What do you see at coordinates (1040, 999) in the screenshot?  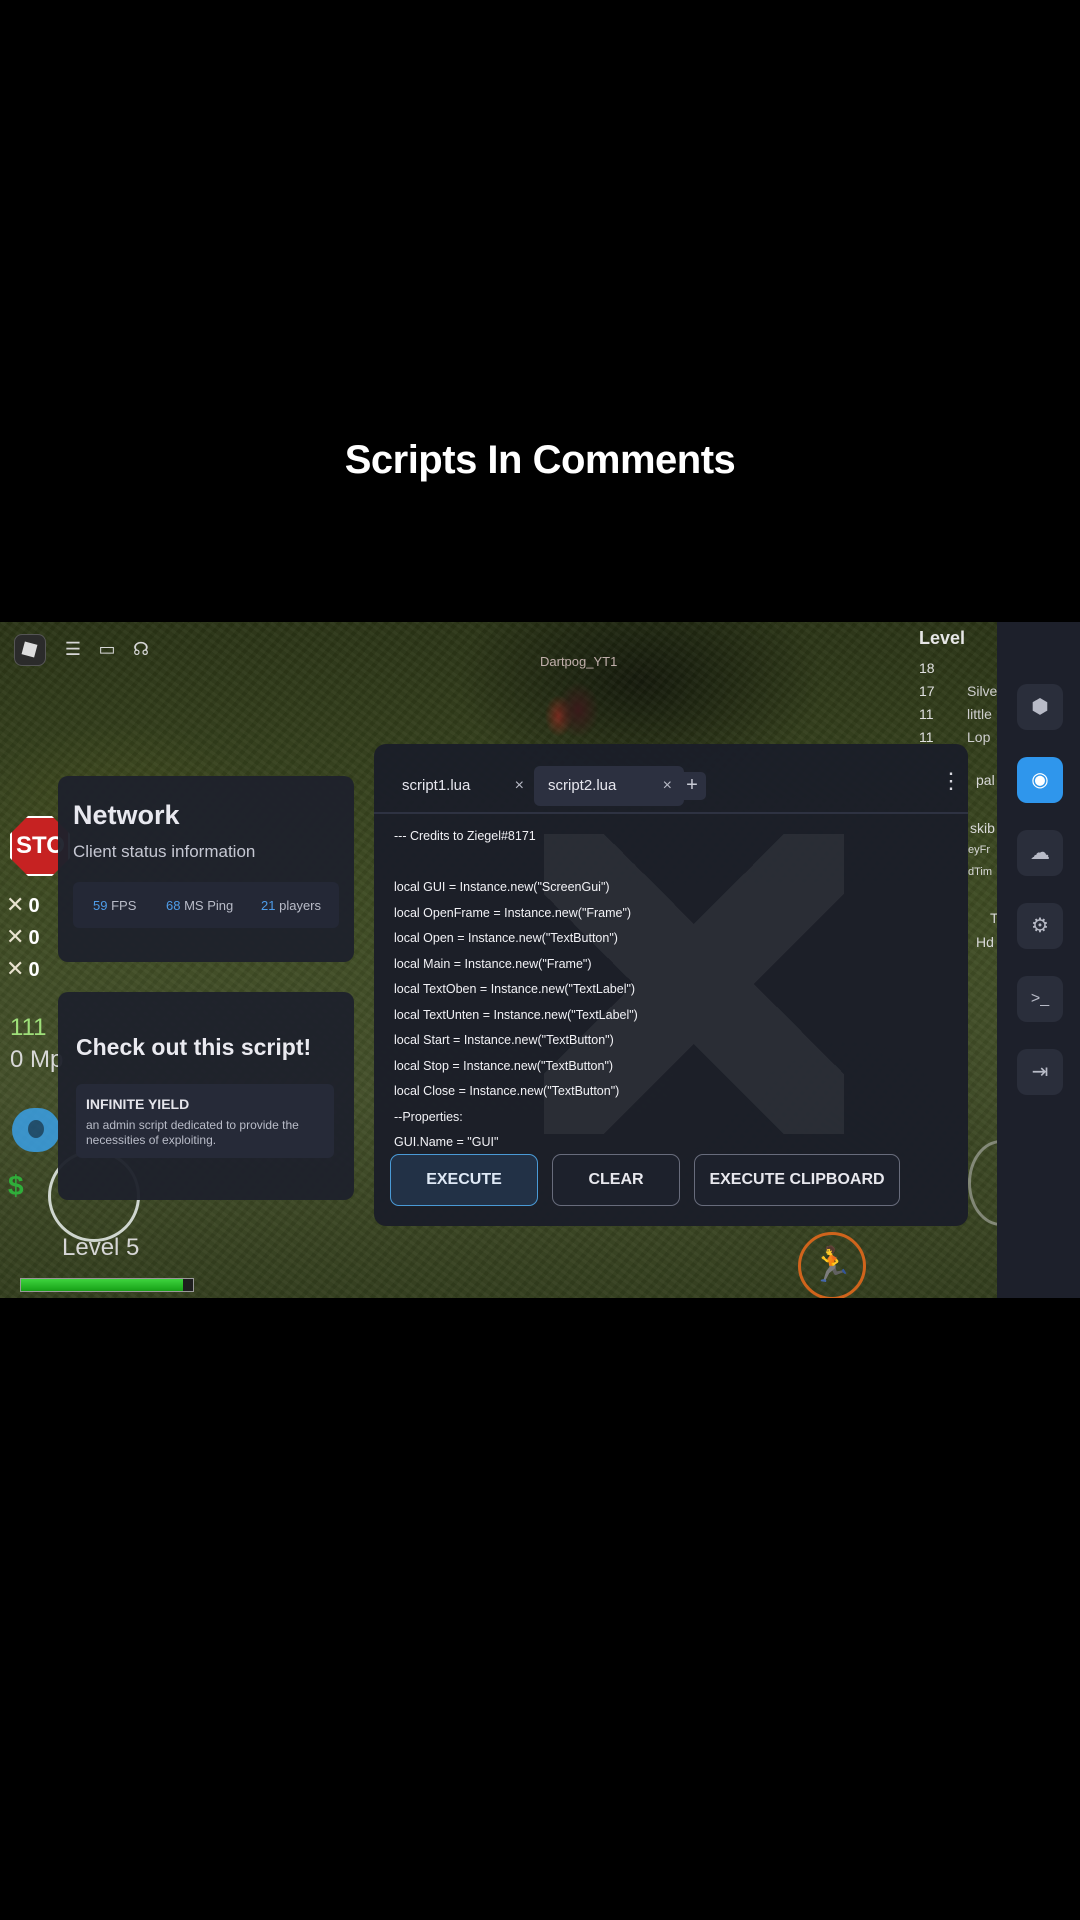 I see `terminal-icon: >_` at bounding box center [1040, 999].